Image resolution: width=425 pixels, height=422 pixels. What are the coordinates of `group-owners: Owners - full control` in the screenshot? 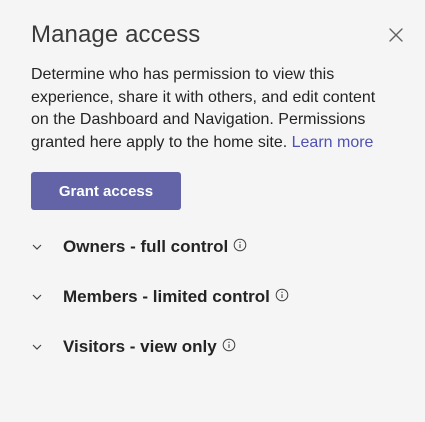 It's located at (216, 247).